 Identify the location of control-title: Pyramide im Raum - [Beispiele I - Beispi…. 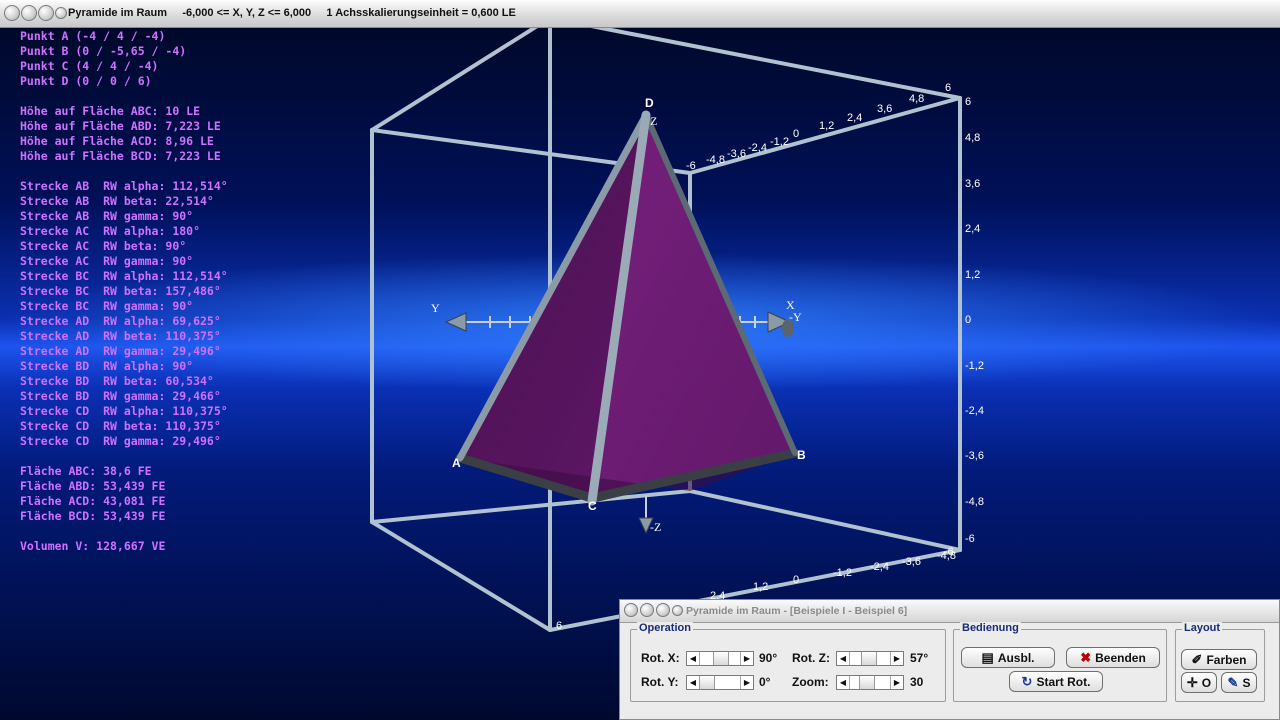
(797, 611).